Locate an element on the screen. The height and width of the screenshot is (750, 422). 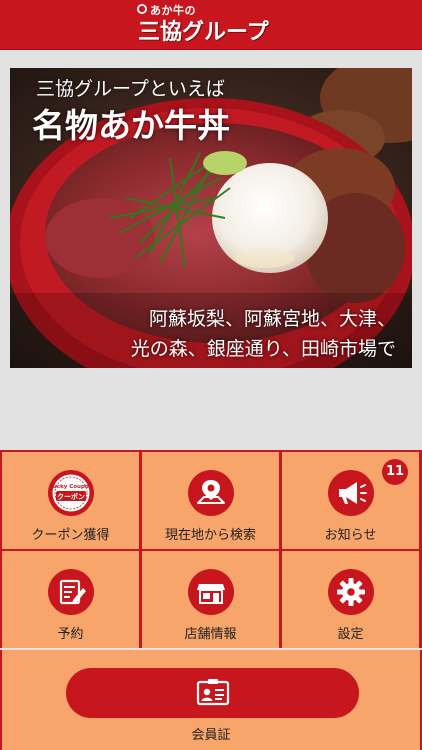
menu-item-settings: 設定 is located at coordinates (350, 599).